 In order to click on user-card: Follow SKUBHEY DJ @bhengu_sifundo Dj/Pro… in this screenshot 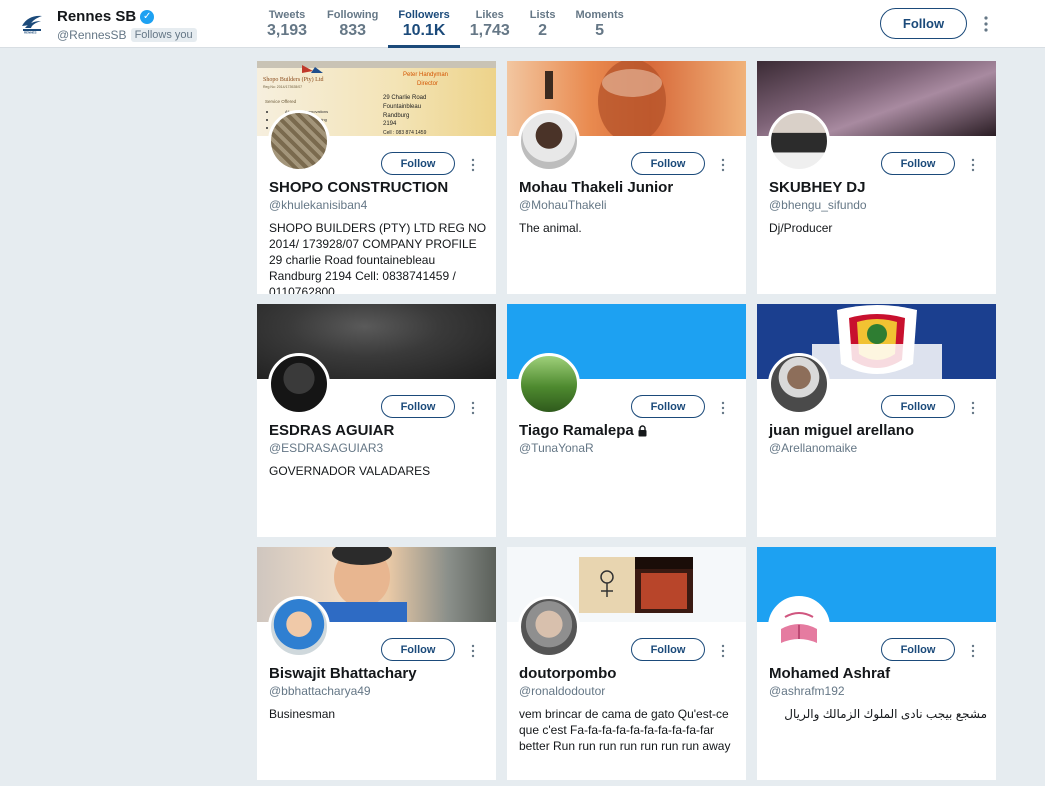, I will do `click(876, 177)`.